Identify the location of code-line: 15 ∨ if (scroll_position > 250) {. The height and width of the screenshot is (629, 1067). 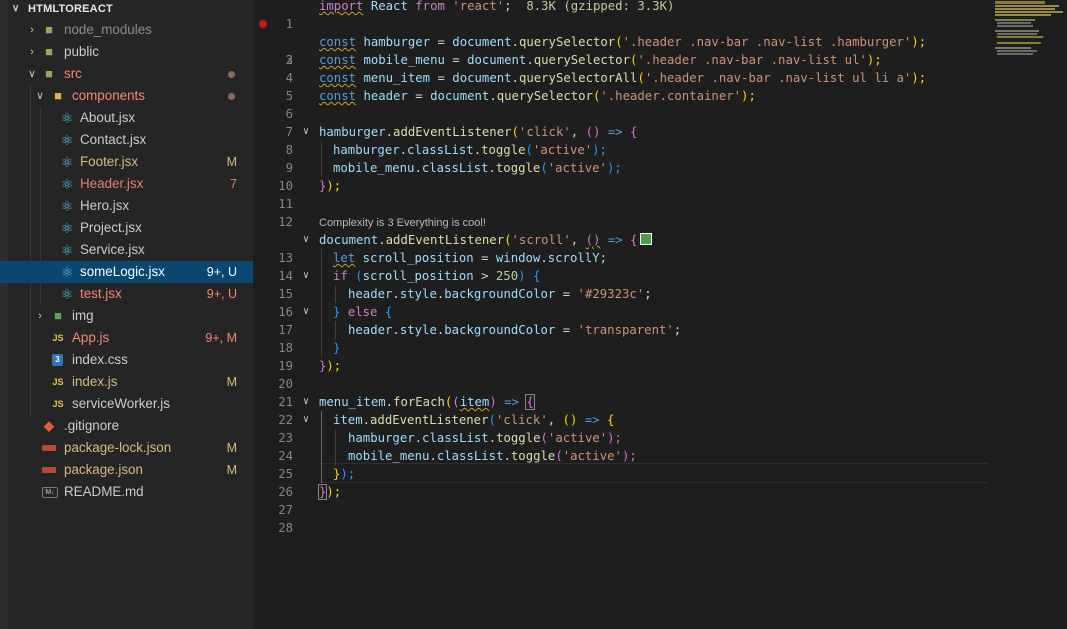
(660, 284).